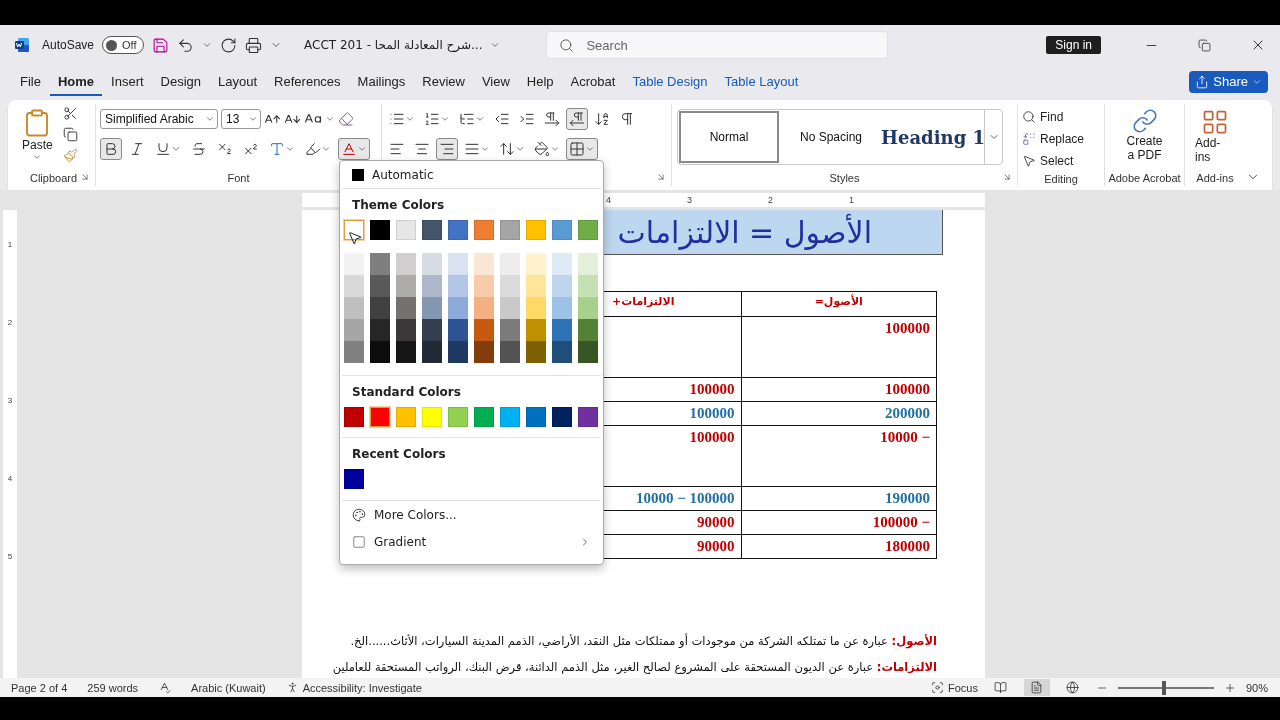  What do you see at coordinates (1053, 139) in the screenshot?
I see `replace-button: Replace` at bounding box center [1053, 139].